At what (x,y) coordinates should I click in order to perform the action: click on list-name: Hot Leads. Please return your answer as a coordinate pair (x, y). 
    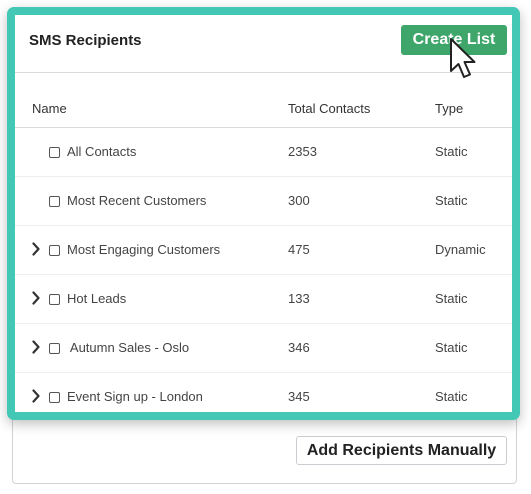
    Looking at the image, I should click on (97, 298).